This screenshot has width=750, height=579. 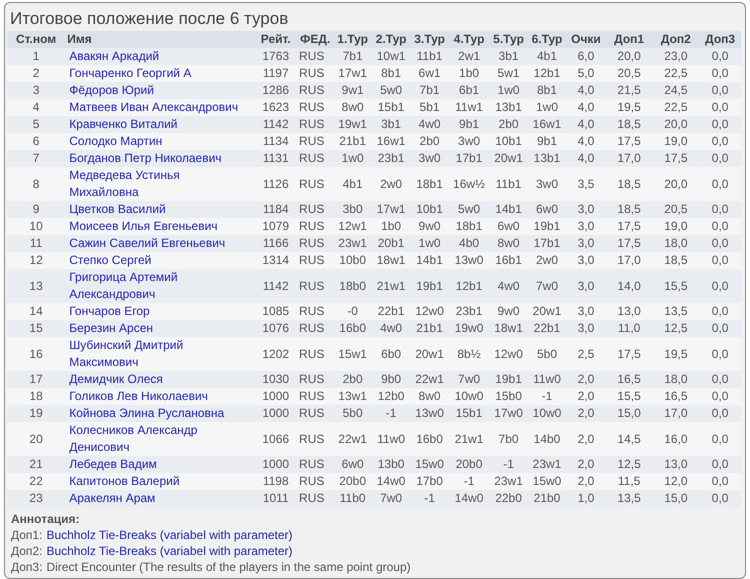 I want to click on player-link: Гончаров Егор, so click(x=160, y=311).